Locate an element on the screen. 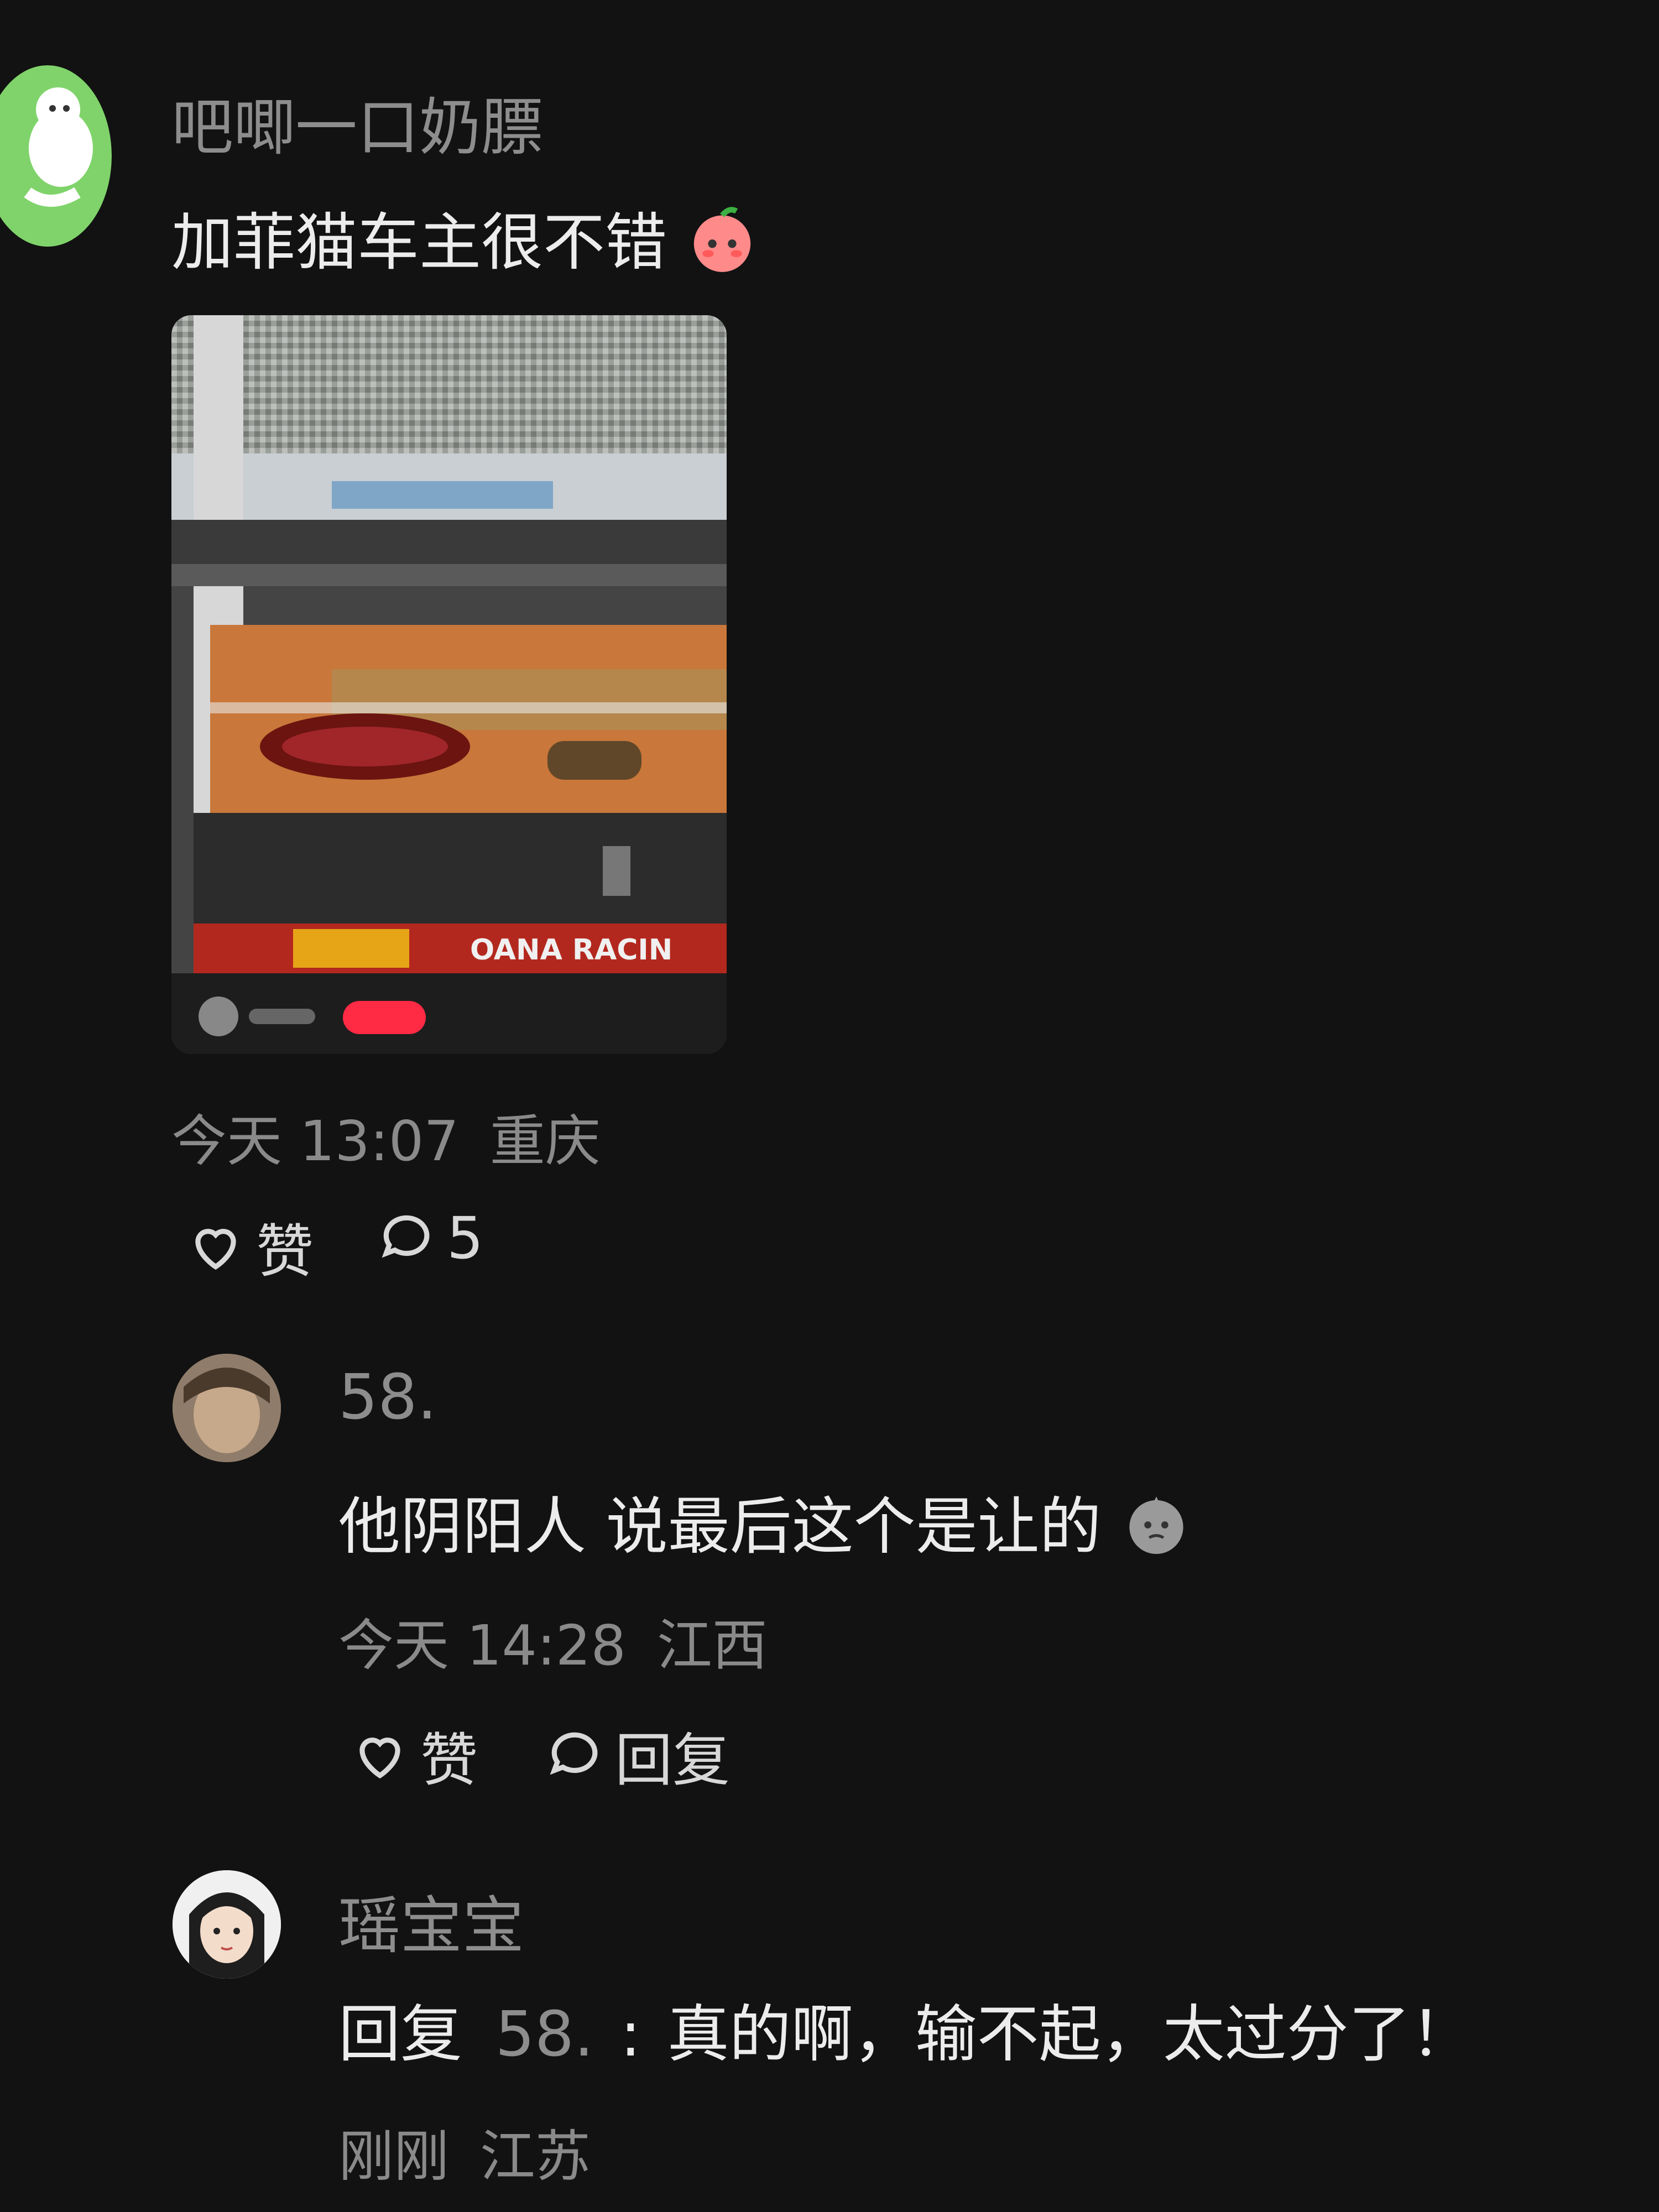 The width and height of the screenshot is (1659, 2212). reply1-reply-button: 回复 is located at coordinates (637, 1755).